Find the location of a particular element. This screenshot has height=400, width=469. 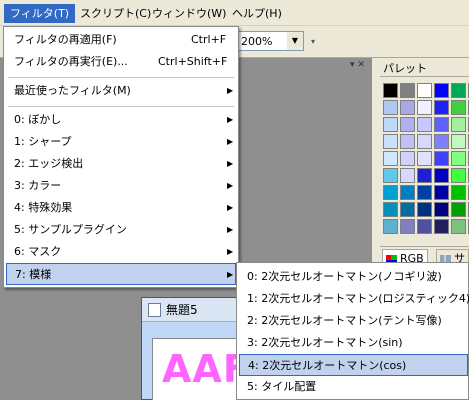

menu-item-mask: 6: マスク ▶ is located at coordinates (121, 252).